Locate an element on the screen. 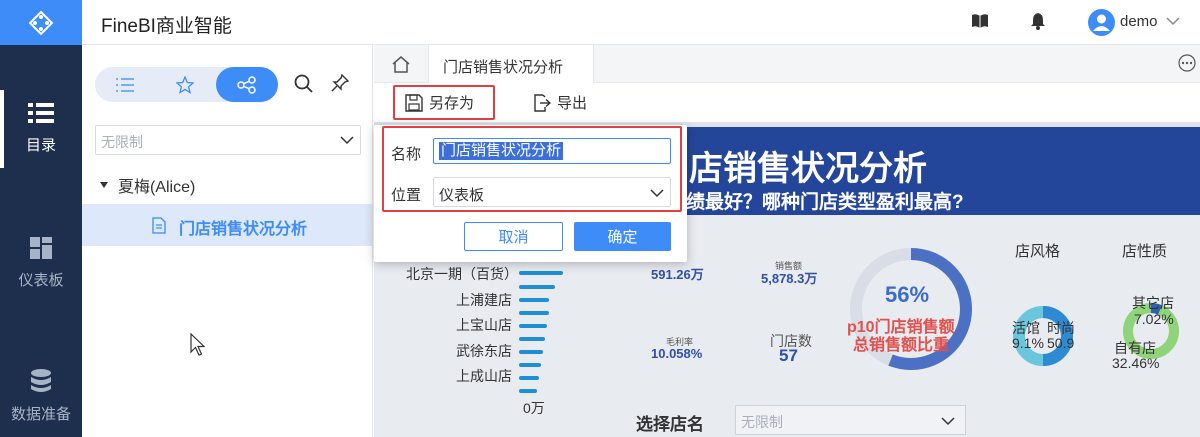 The width and height of the screenshot is (1200, 437). left-rail: 目录 仪表板 数据准备 is located at coordinates (41, 218).